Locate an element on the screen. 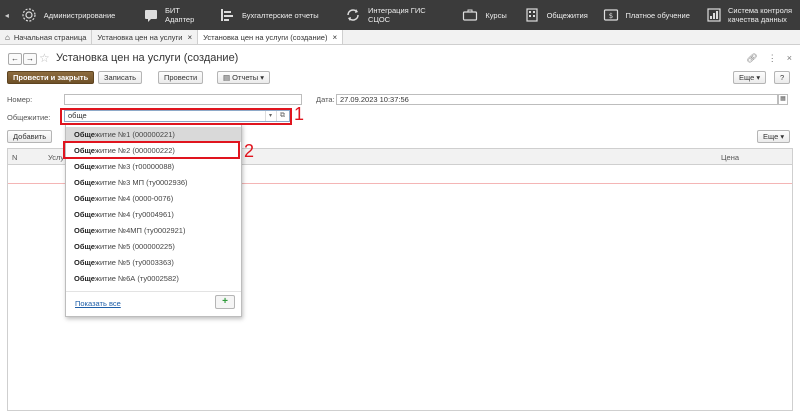 The height and width of the screenshot is (411, 800). section-data-quality: Система контроля качества данных is located at coordinates (750, 15).